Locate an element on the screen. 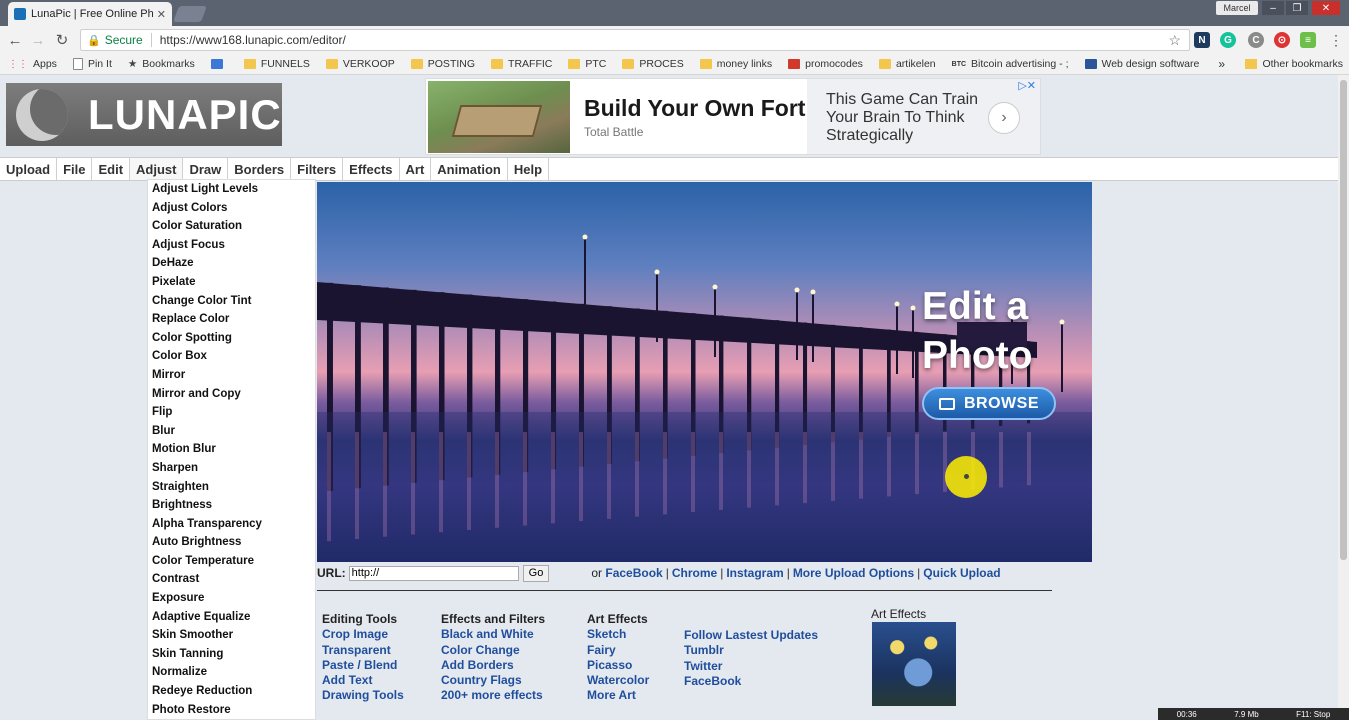 This screenshot has width=1349, height=720. tool-link: Drawing Tools is located at coordinates (363, 695).